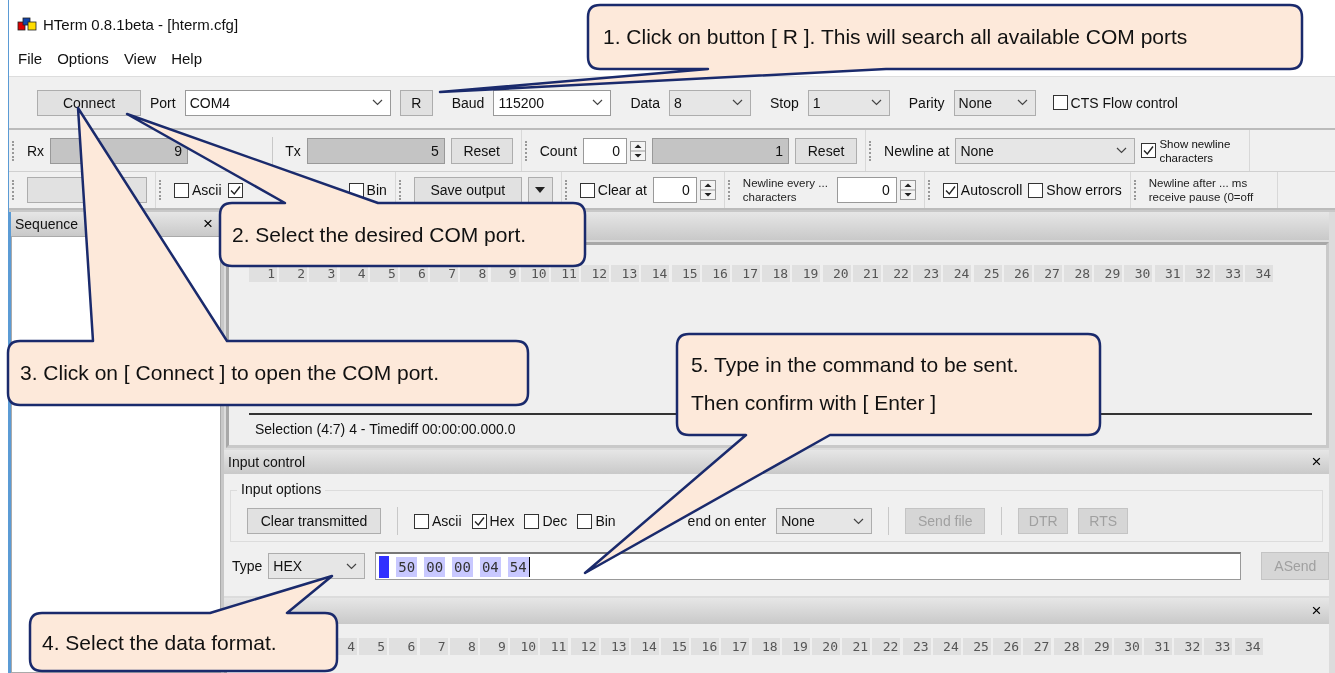 Image resolution: width=1335 pixels, height=673 pixels. Describe the element at coordinates (709, 102) in the screenshot. I see `dropdown: 8` at that location.